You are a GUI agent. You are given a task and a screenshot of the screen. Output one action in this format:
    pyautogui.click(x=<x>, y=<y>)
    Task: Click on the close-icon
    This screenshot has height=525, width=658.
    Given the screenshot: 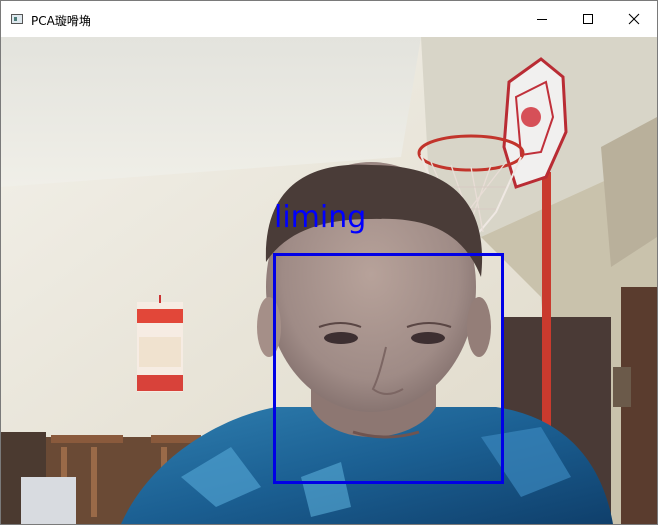 What is the action you would take?
    pyautogui.click(x=634, y=19)
    